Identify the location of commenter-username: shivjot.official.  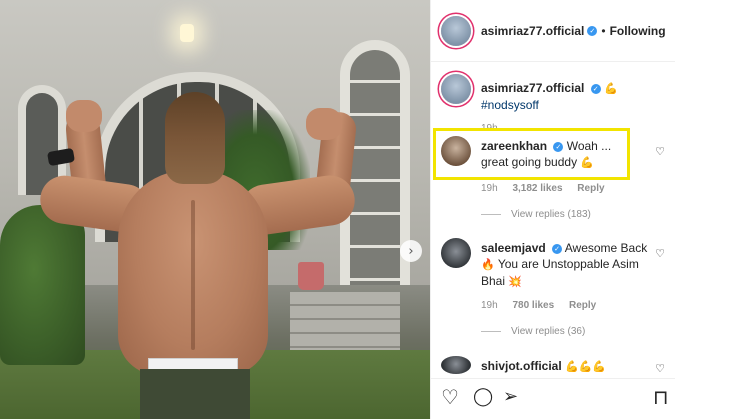
(521, 366).